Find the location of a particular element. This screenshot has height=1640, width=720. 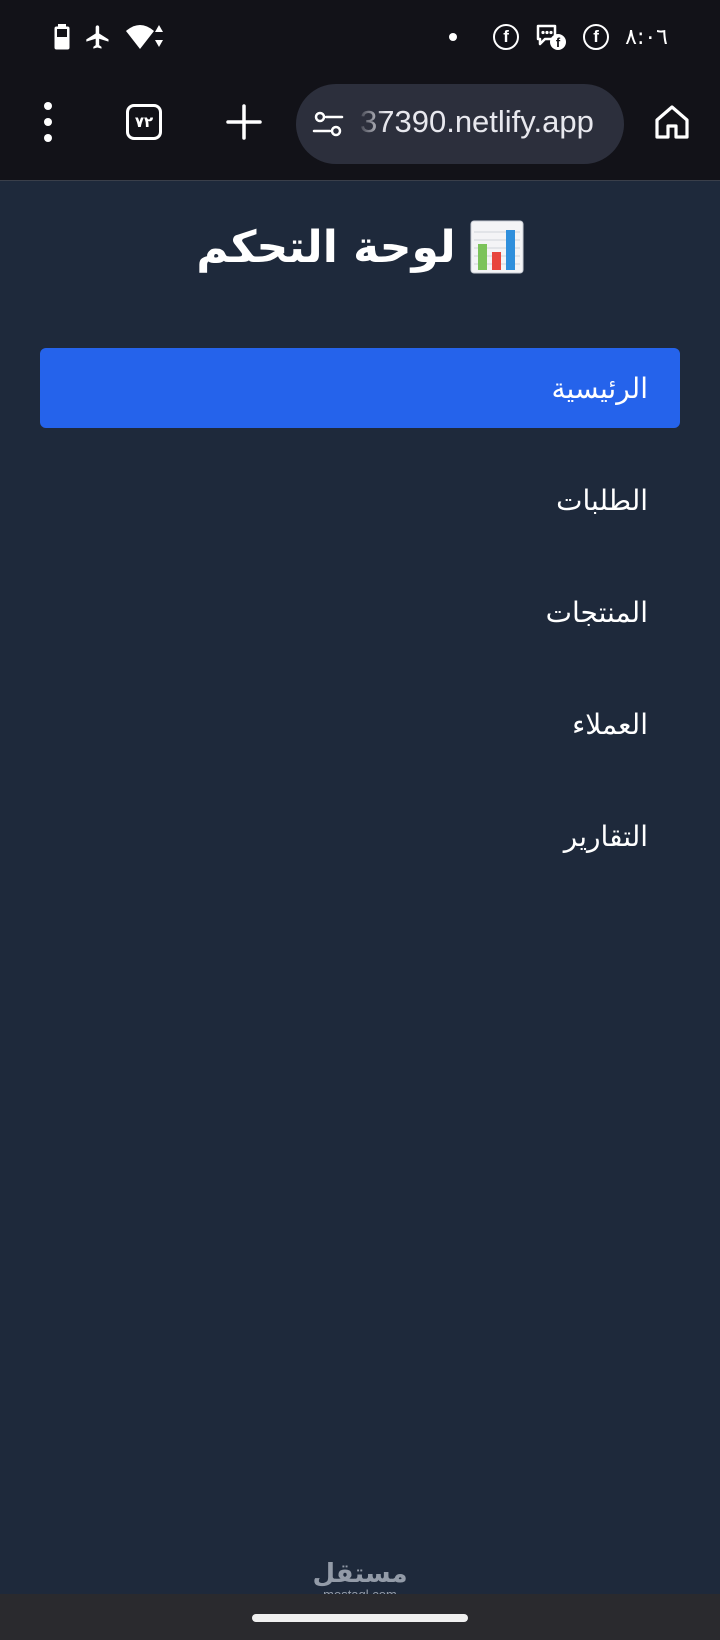

nav-item-label: التقارير is located at coordinates (605, 836).